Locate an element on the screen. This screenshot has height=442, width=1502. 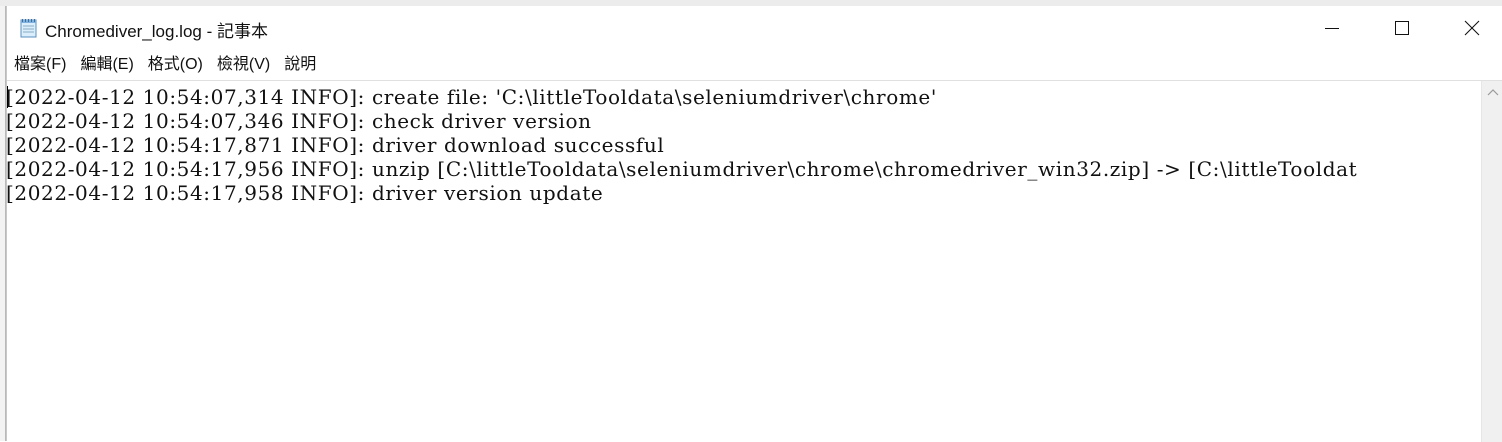
scroll-up-button is located at coordinates (1492, 92).